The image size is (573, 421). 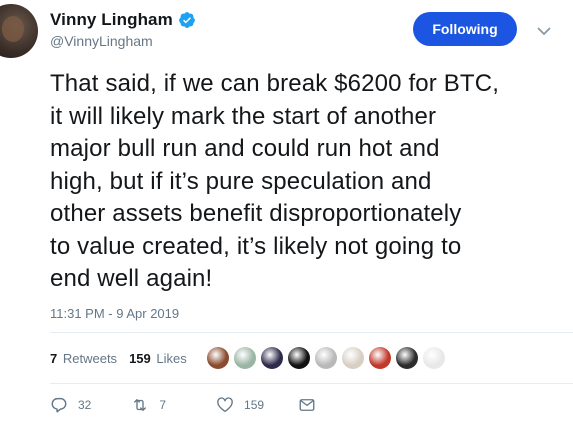 What do you see at coordinates (171, 358) in the screenshot?
I see `likes-label: Likes` at bounding box center [171, 358].